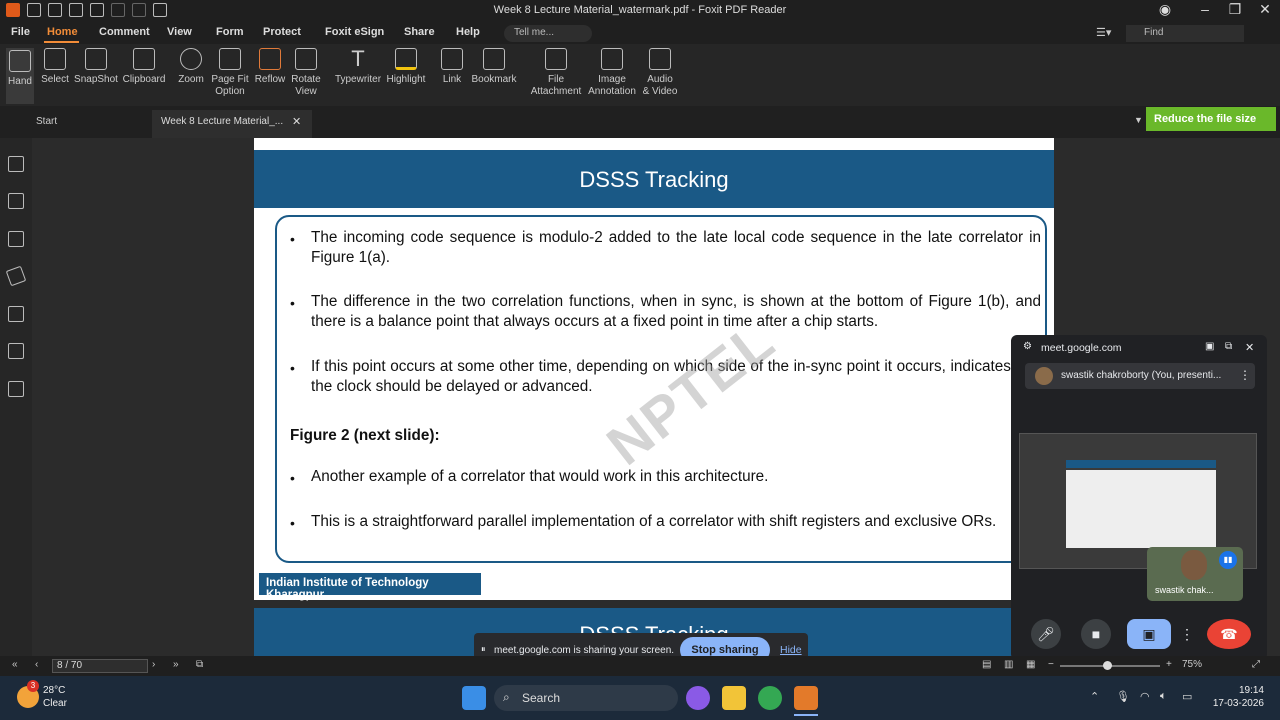  What do you see at coordinates (191, 59) in the screenshot?
I see `zoom-icon` at bounding box center [191, 59].